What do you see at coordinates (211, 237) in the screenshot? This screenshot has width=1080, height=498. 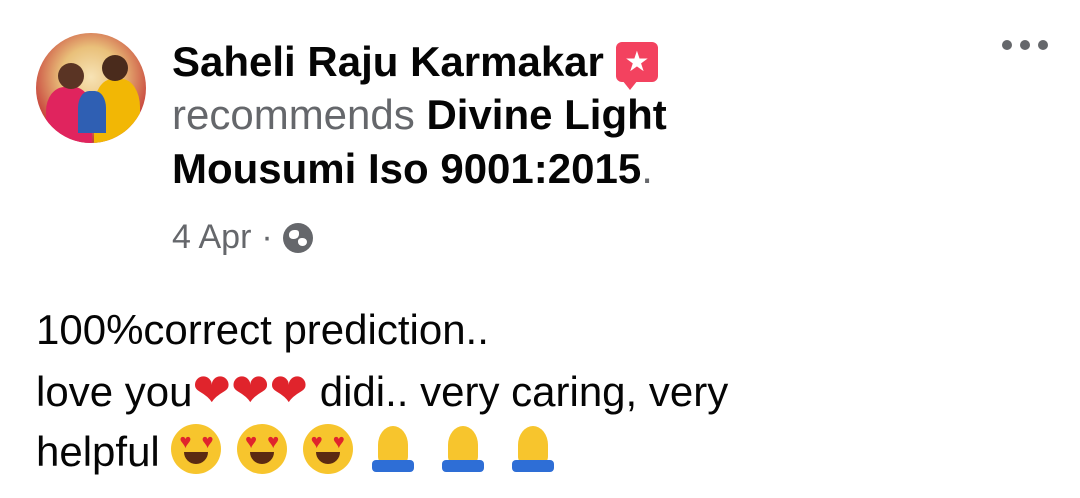 I see `post-date: 4 Apr` at bounding box center [211, 237].